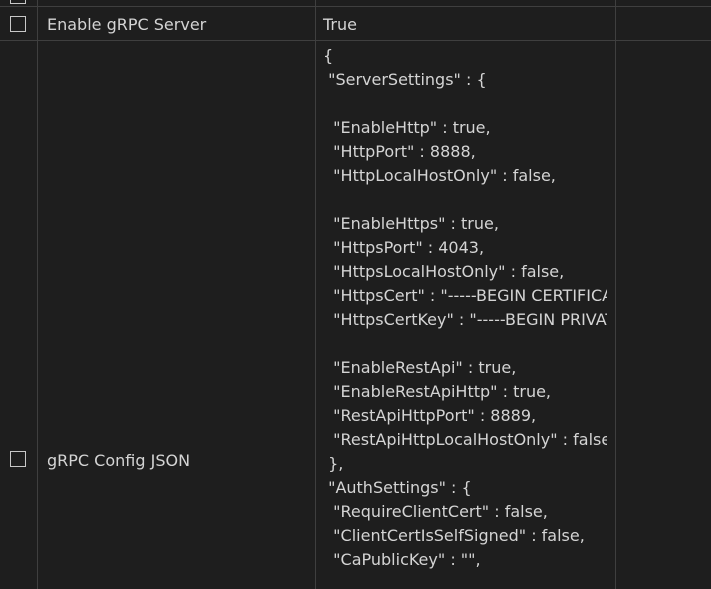 This screenshot has width=711, height=589. Describe the element at coordinates (465, 439) in the screenshot. I see `json-line: "RestApiHttpLocalHostOnly" : false` at that location.